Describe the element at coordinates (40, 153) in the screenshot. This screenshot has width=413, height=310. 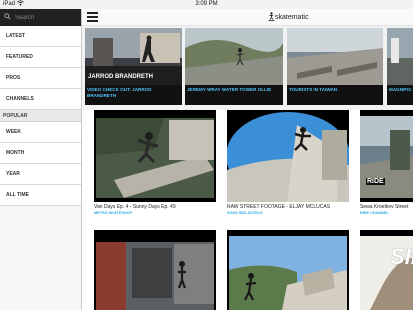
I see `sidebar-item-month: MONTH` at that location.